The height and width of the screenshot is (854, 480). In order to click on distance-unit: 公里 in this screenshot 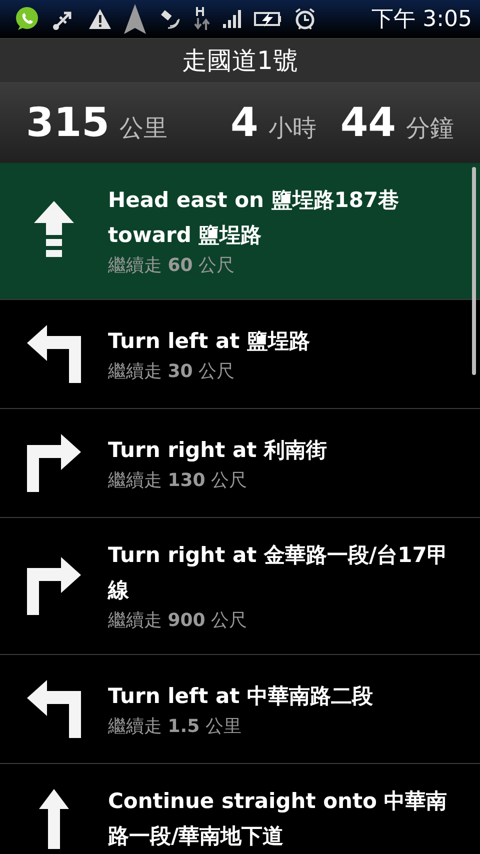, I will do `click(144, 128)`.